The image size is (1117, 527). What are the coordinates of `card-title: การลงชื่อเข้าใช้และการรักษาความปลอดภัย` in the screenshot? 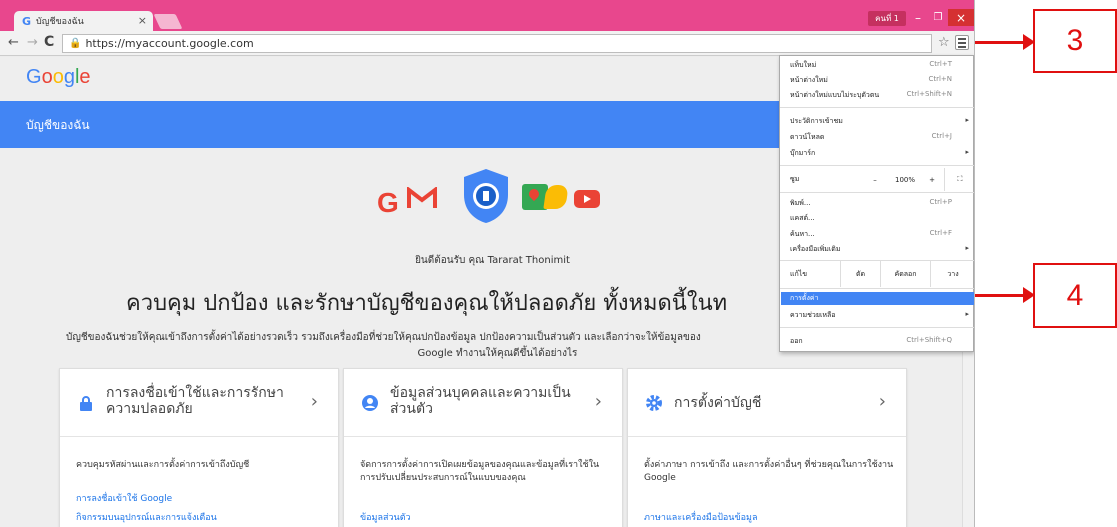 It's located at (195, 401).